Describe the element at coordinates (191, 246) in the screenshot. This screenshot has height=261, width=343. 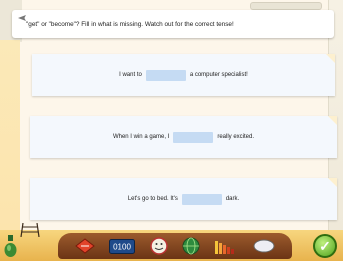
I see `green-globe-icon` at that location.